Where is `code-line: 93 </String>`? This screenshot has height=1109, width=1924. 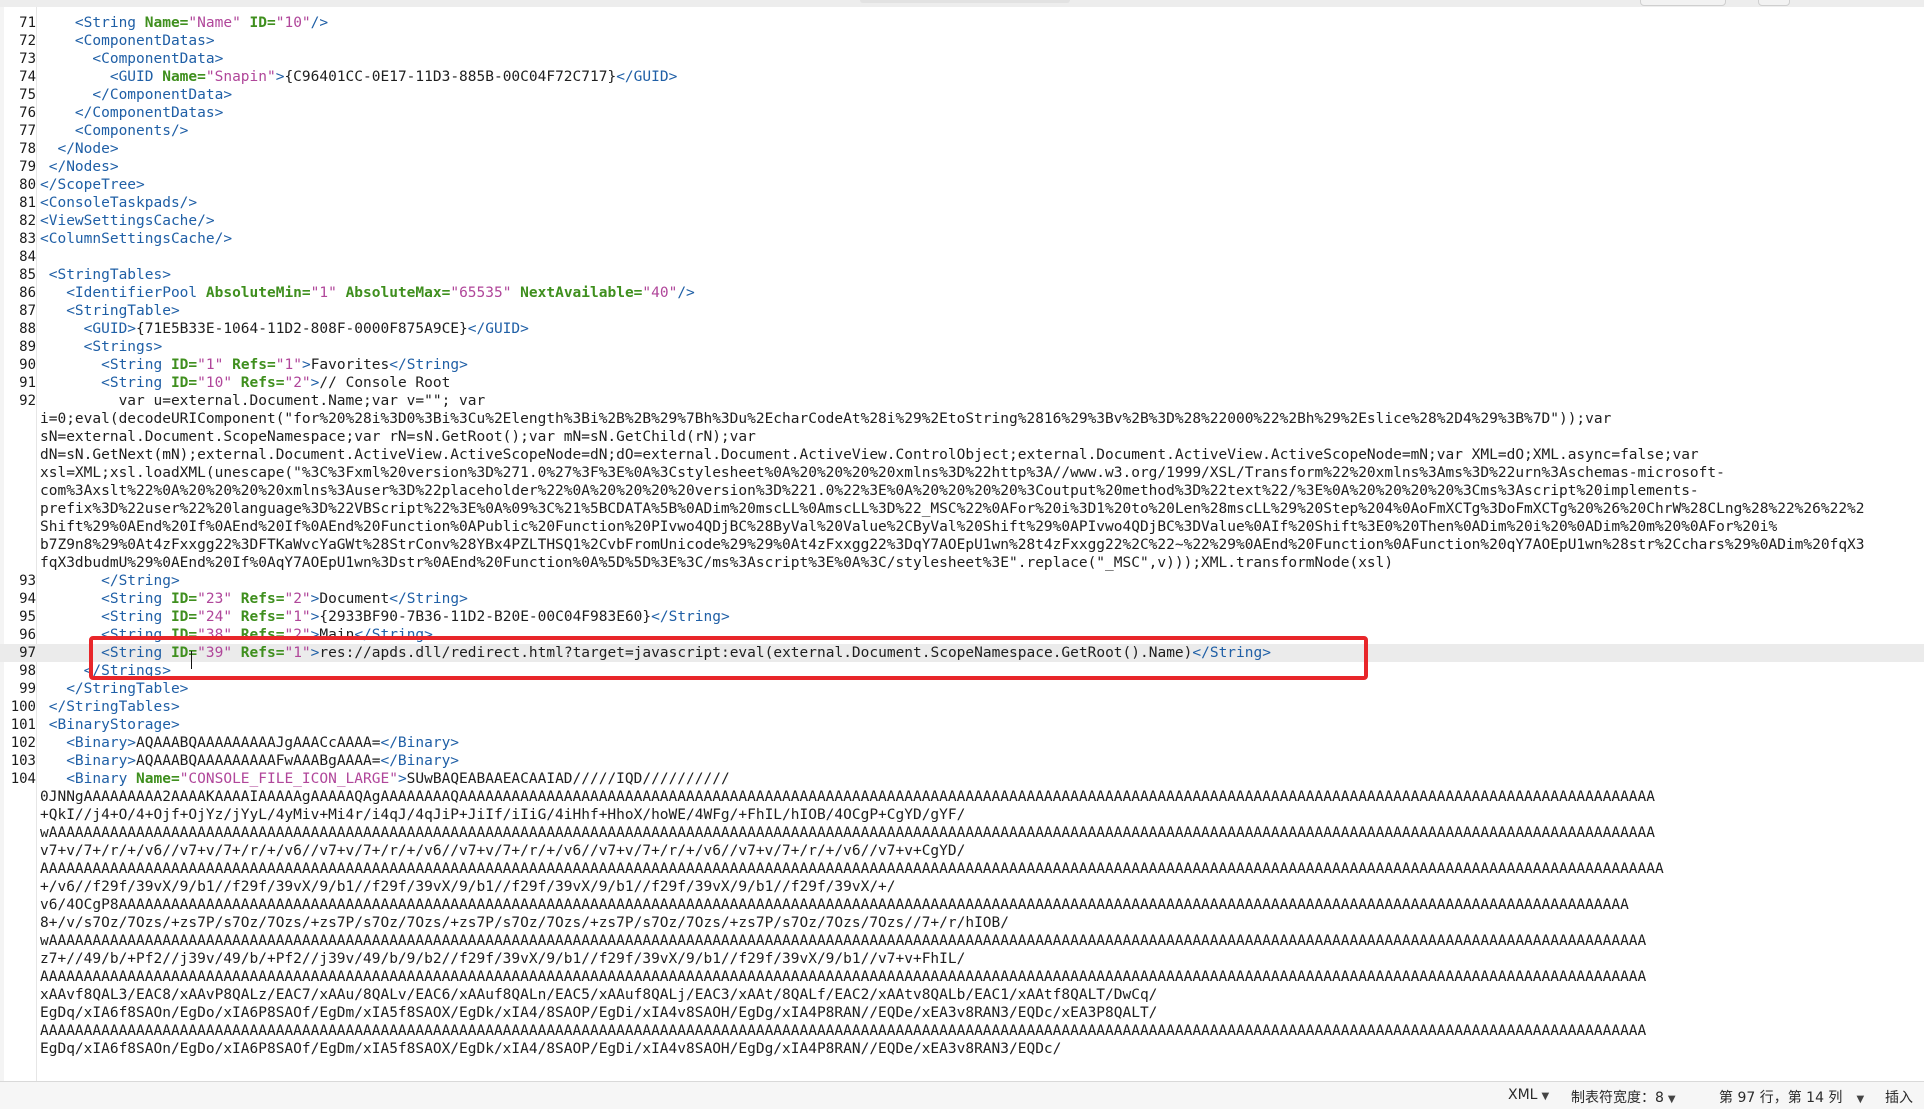
code-line: 93 </String> is located at coordinates (962, 581).